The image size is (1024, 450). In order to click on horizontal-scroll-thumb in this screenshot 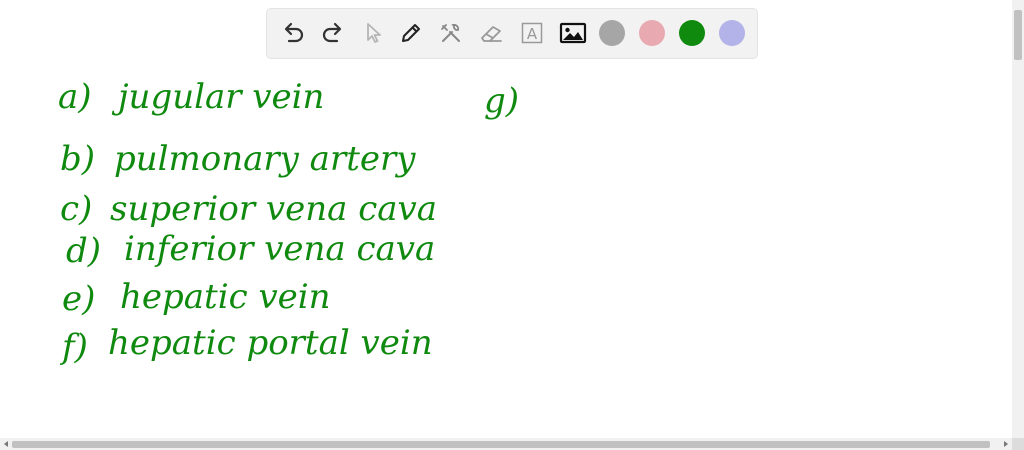, I will do `click(501, 444)`.